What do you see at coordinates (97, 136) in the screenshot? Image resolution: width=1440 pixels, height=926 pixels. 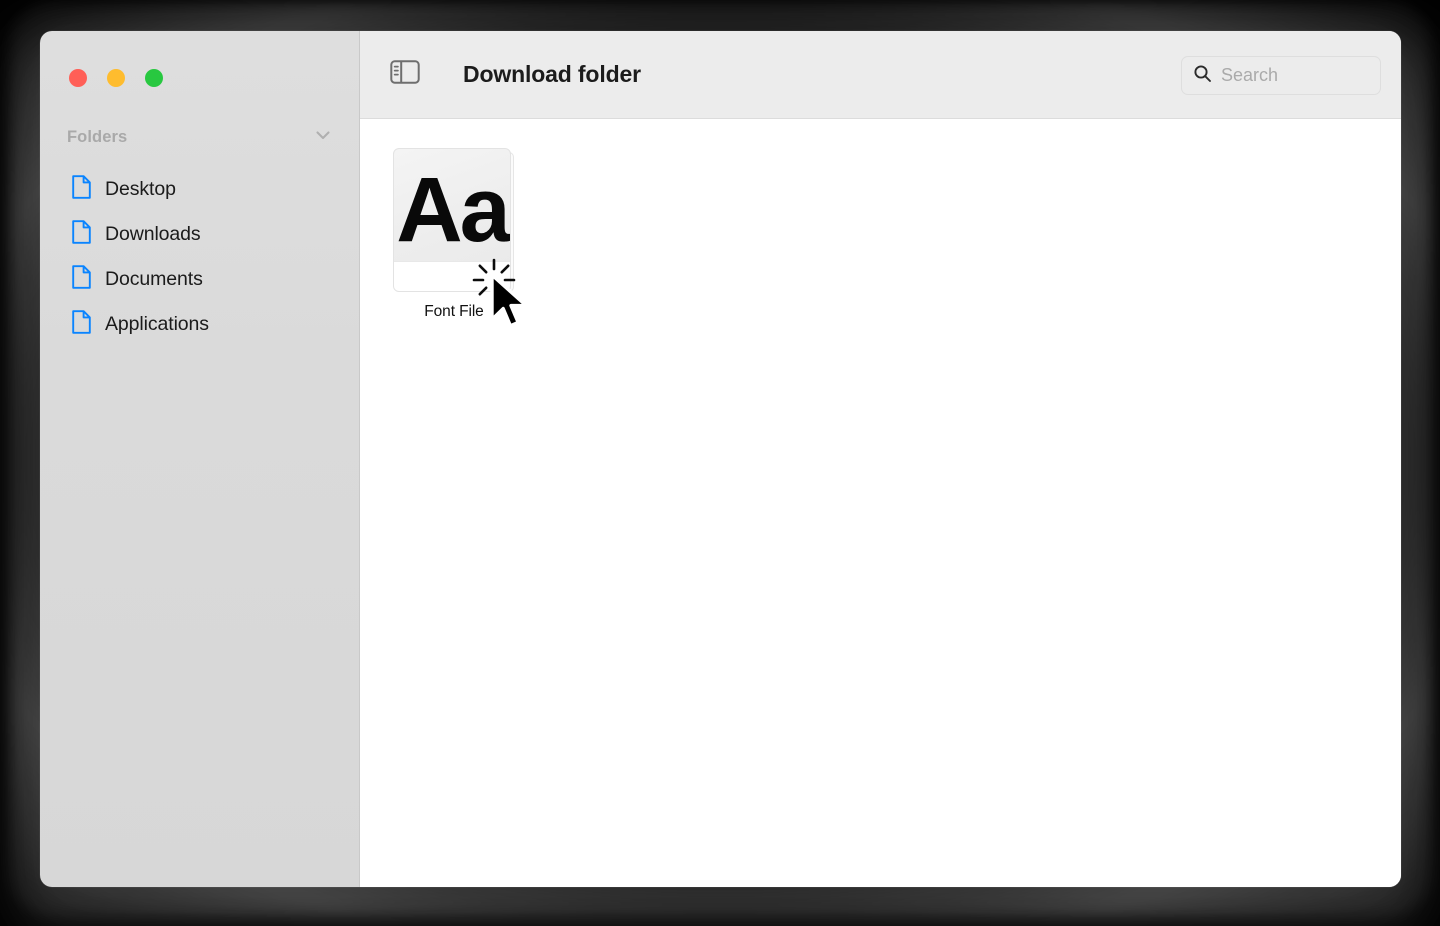 I see `sidebar-section-title: Folders` at bounding box center [97, 136].